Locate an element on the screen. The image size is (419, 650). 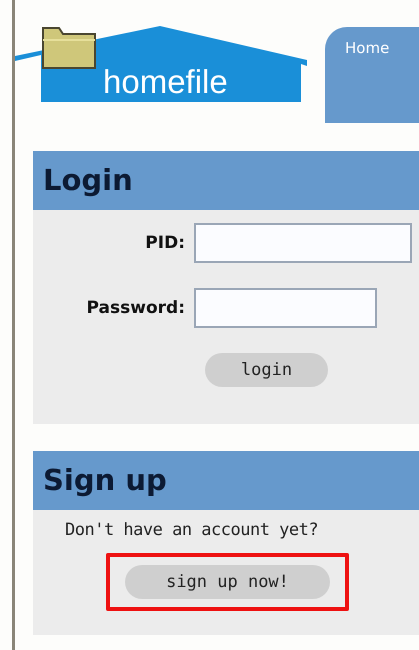
panel-title: Sign up is located at coordinates (226, 480).